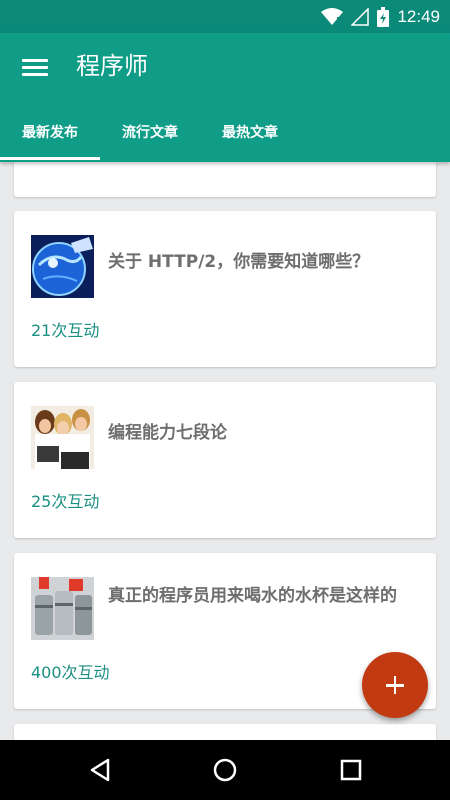  I want to click on home-icon, so click(225, 770).